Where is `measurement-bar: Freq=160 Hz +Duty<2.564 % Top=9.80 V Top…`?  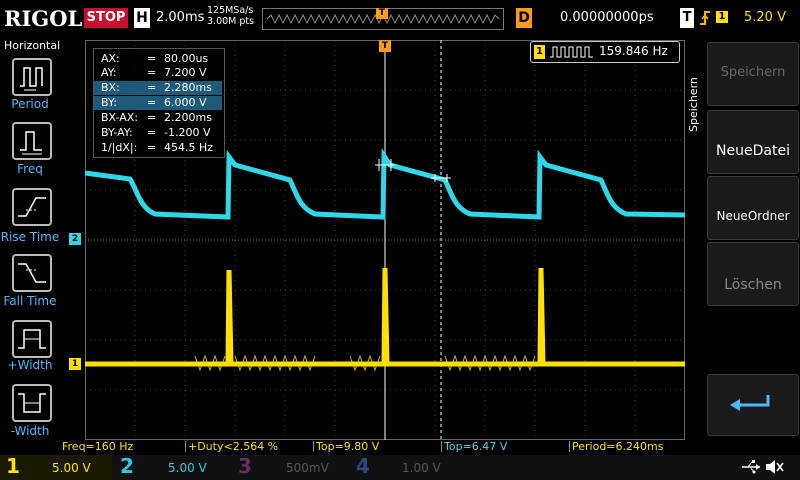
measurement-bar: Freq=160 Hz +Duty<2.564 % Top=9.80 V Top… is located at coordinates (372, 446).